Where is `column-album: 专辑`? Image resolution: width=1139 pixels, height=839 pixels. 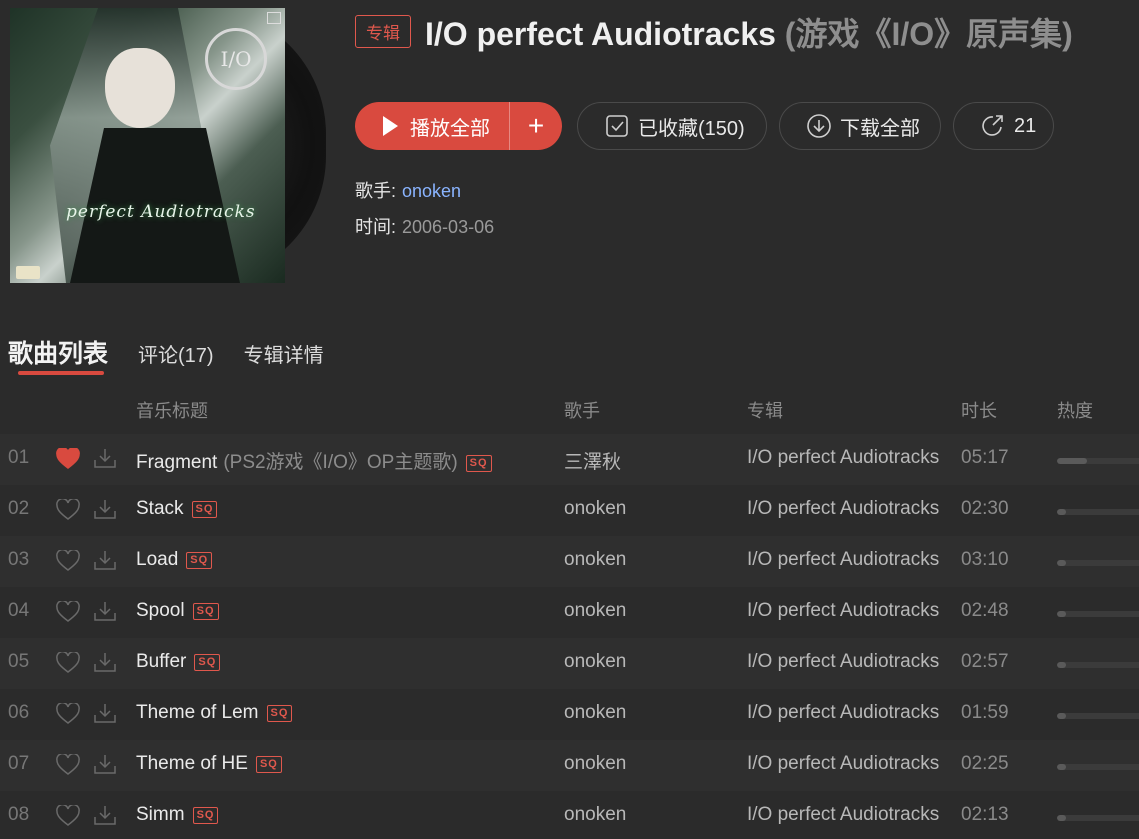
column-album: 专辑 is located at coordinates (765, 410).